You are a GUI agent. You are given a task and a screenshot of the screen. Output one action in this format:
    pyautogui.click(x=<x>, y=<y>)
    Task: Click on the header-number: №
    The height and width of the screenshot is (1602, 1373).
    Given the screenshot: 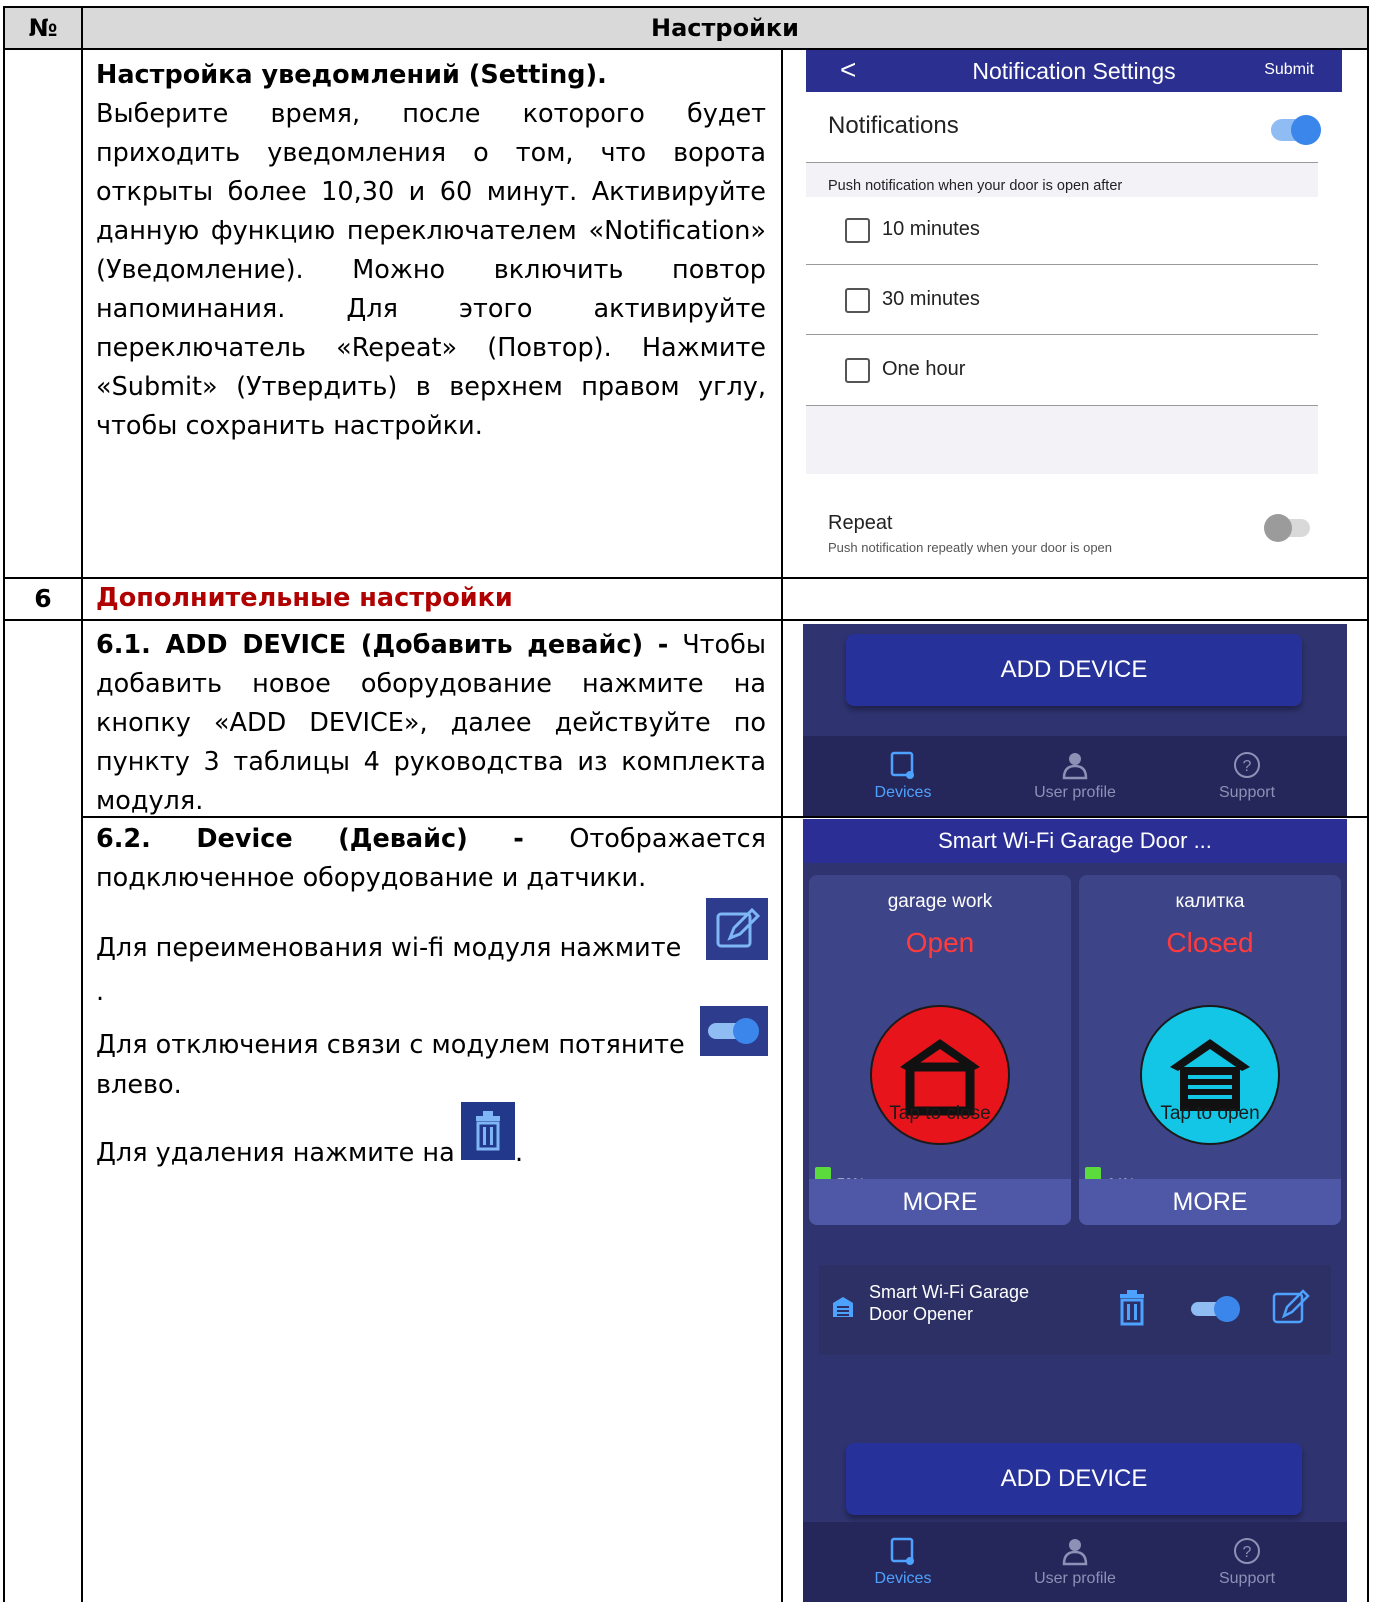 What is the action you would take?
    pyautogui.click(x=43, y=28)
    